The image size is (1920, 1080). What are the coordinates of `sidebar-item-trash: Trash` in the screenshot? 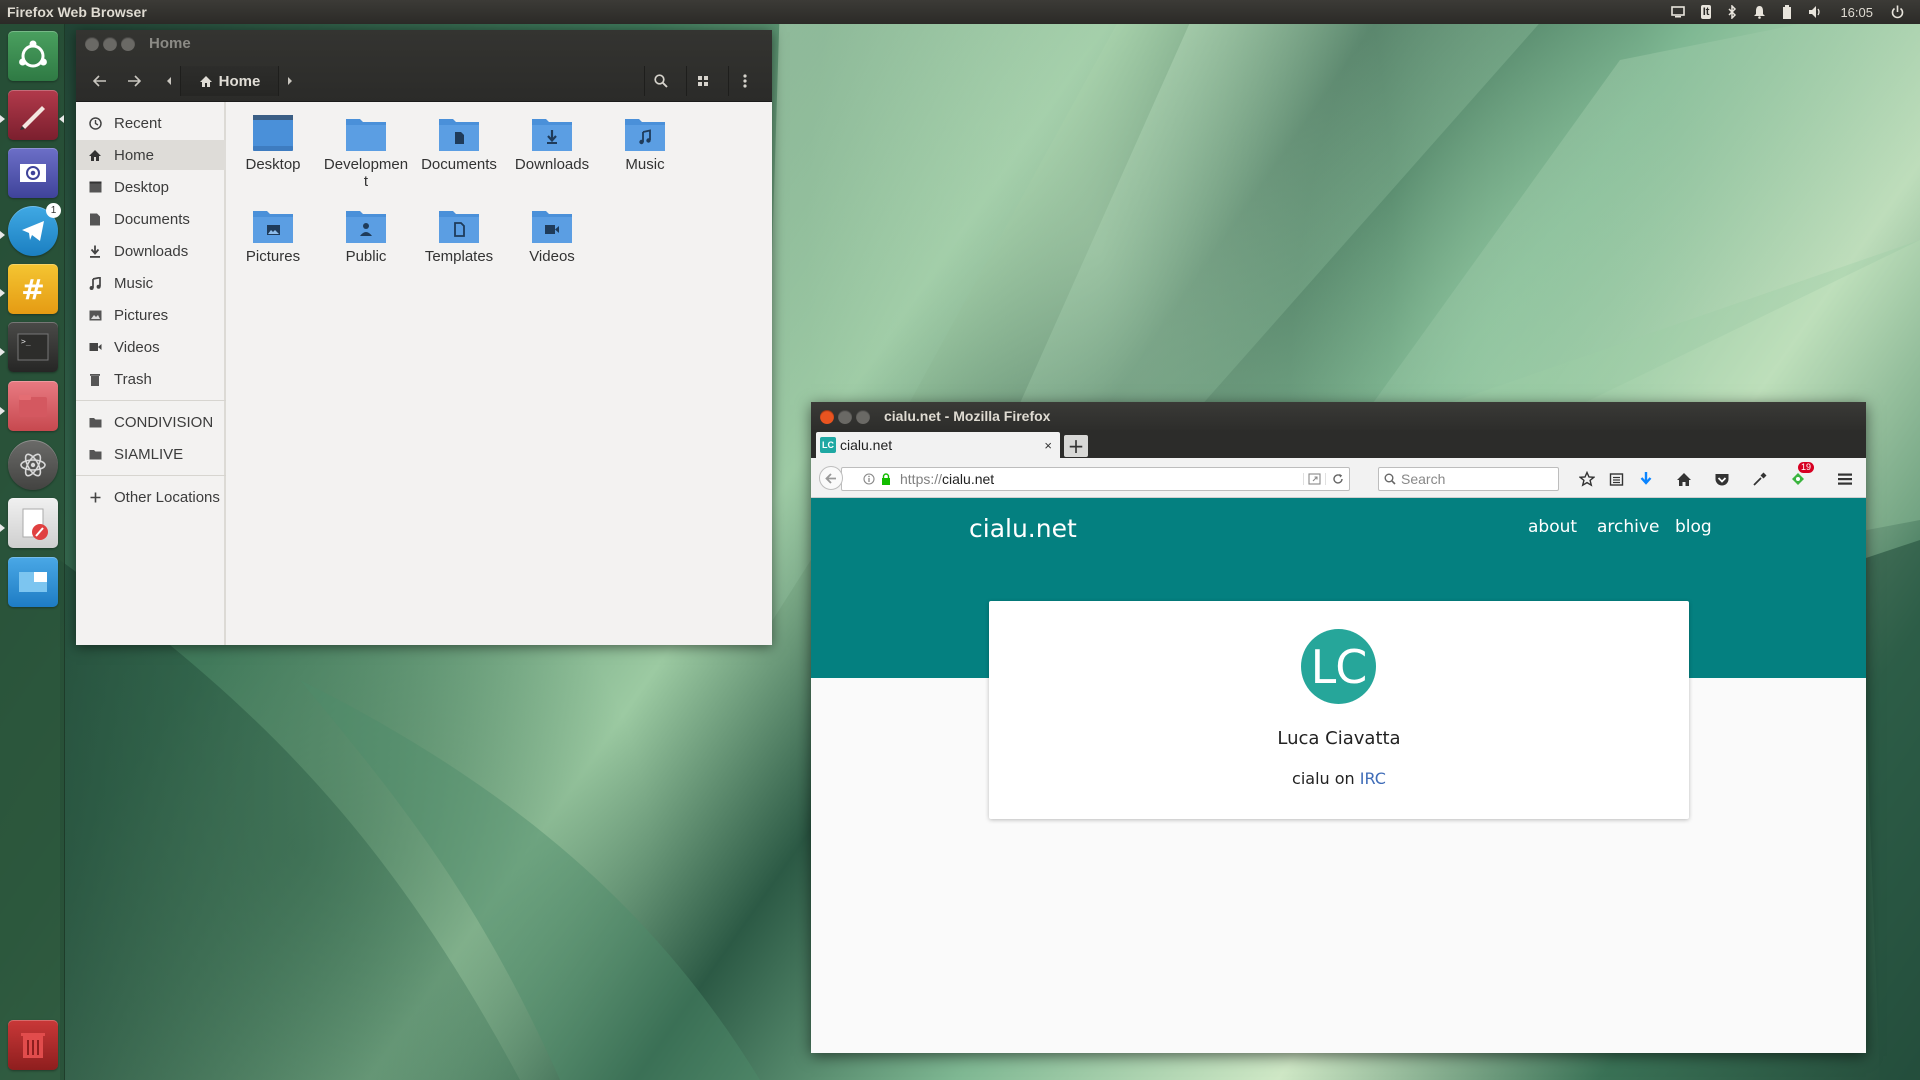 It's located at (151, 379).